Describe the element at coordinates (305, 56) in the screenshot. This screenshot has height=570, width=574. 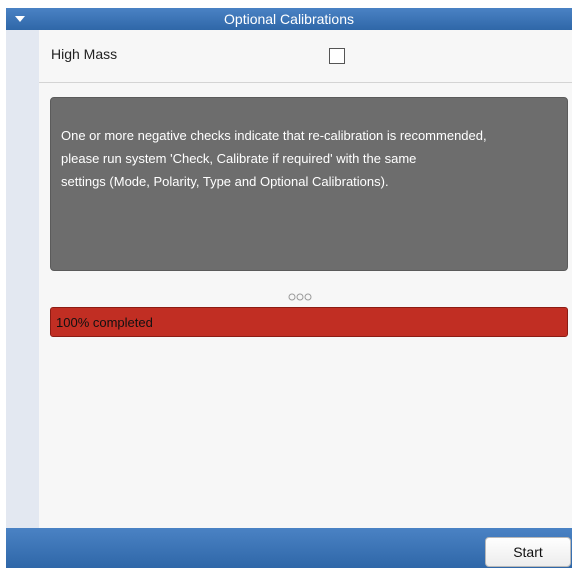
I see `option-row-high-mass: High Mass` at that location.